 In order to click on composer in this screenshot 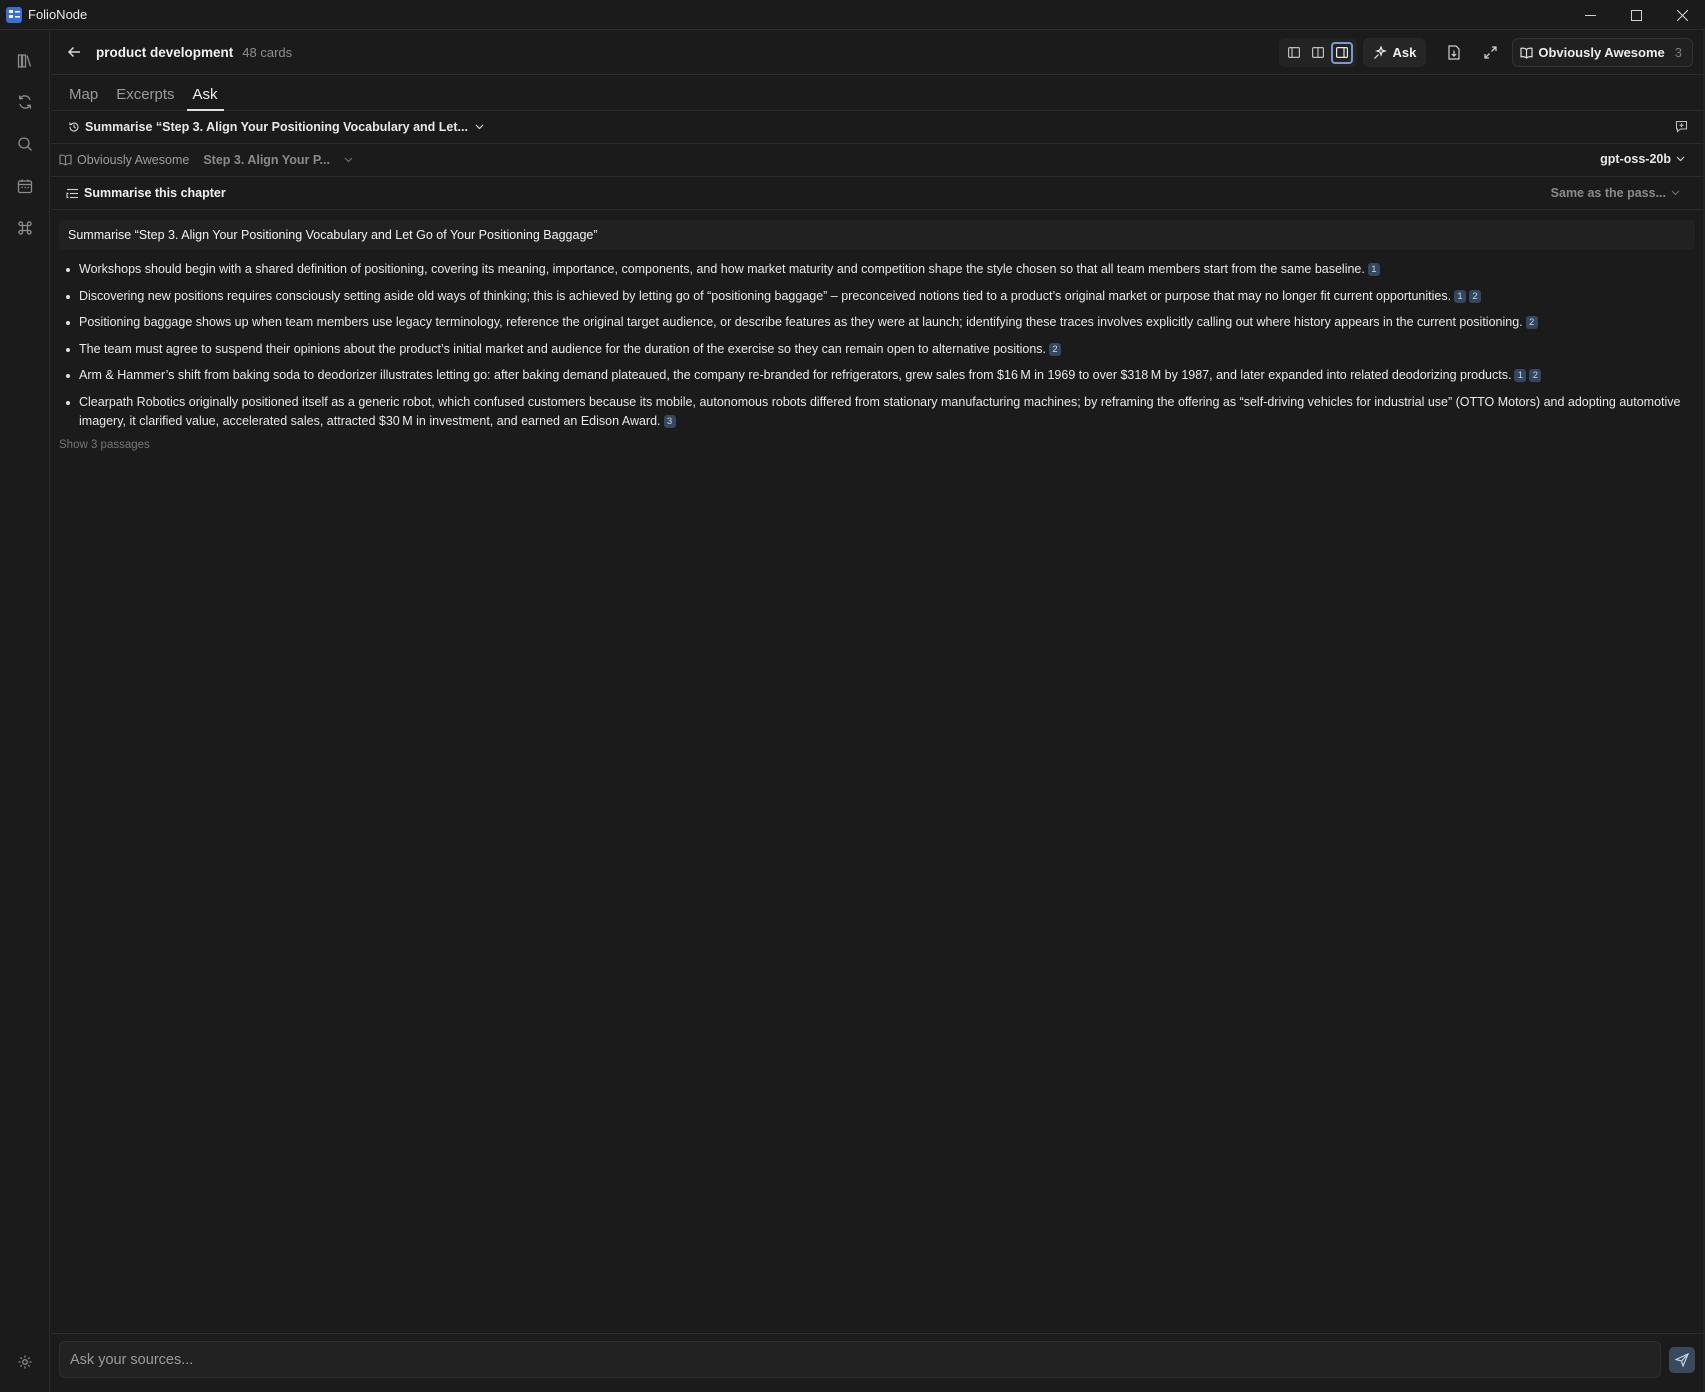, I will do `click(878, 1357)`.